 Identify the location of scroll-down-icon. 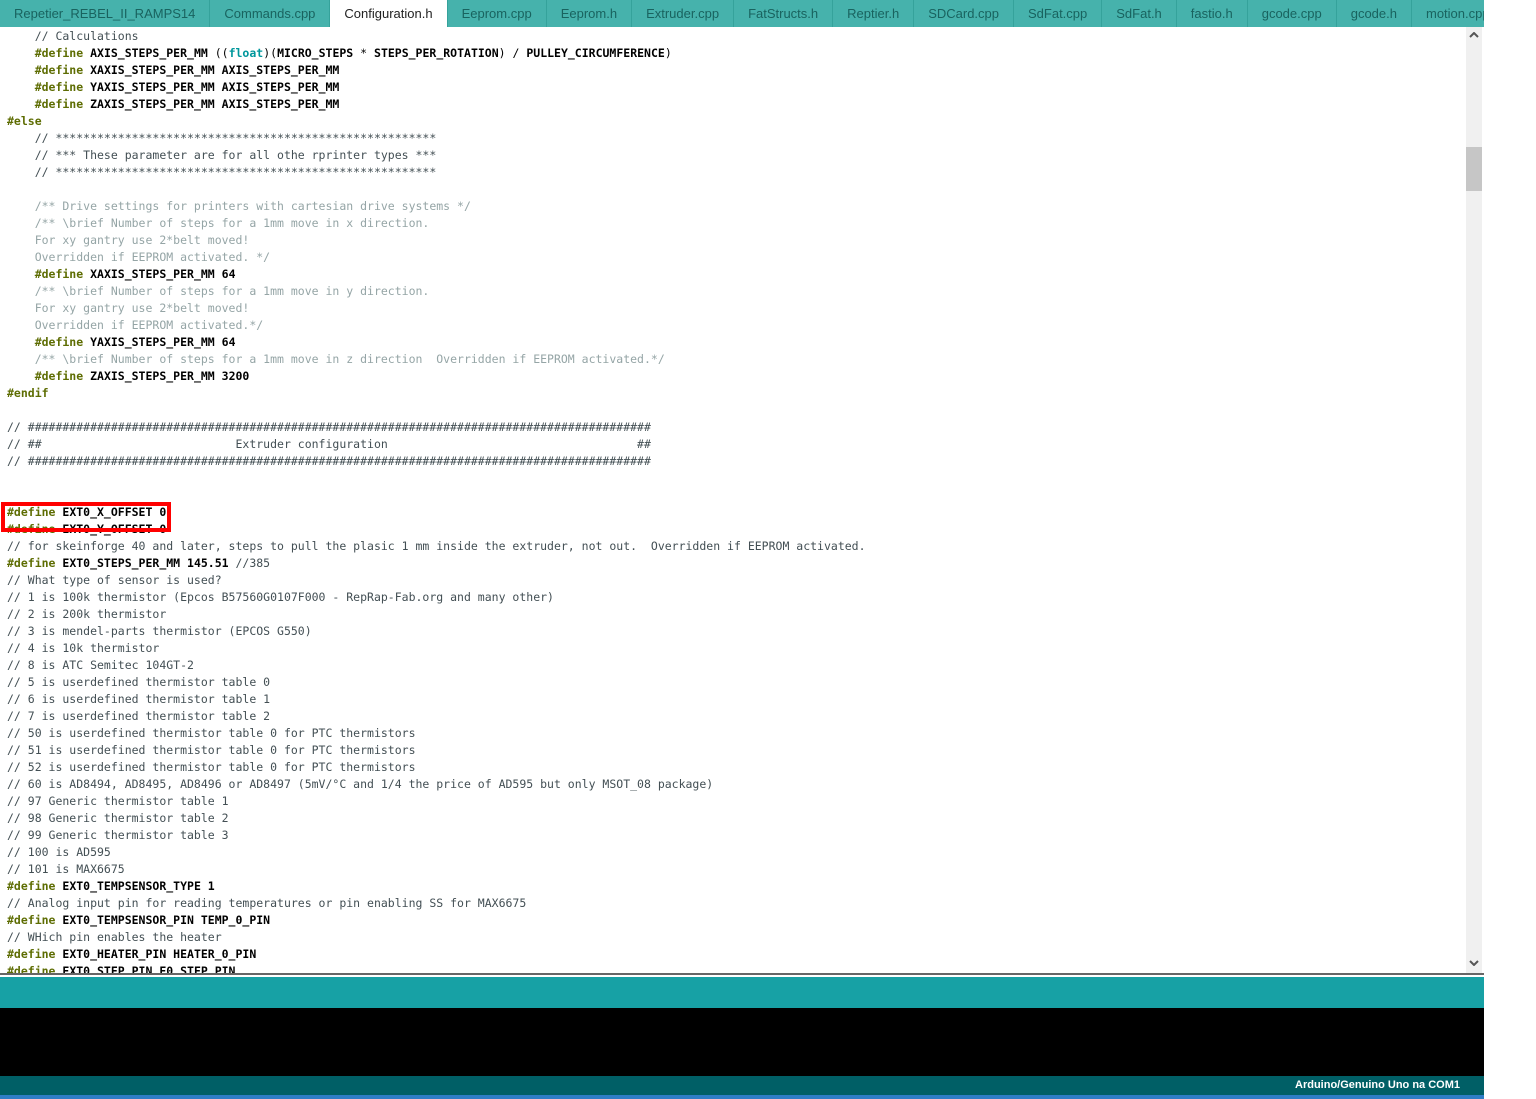
(1474, 963).